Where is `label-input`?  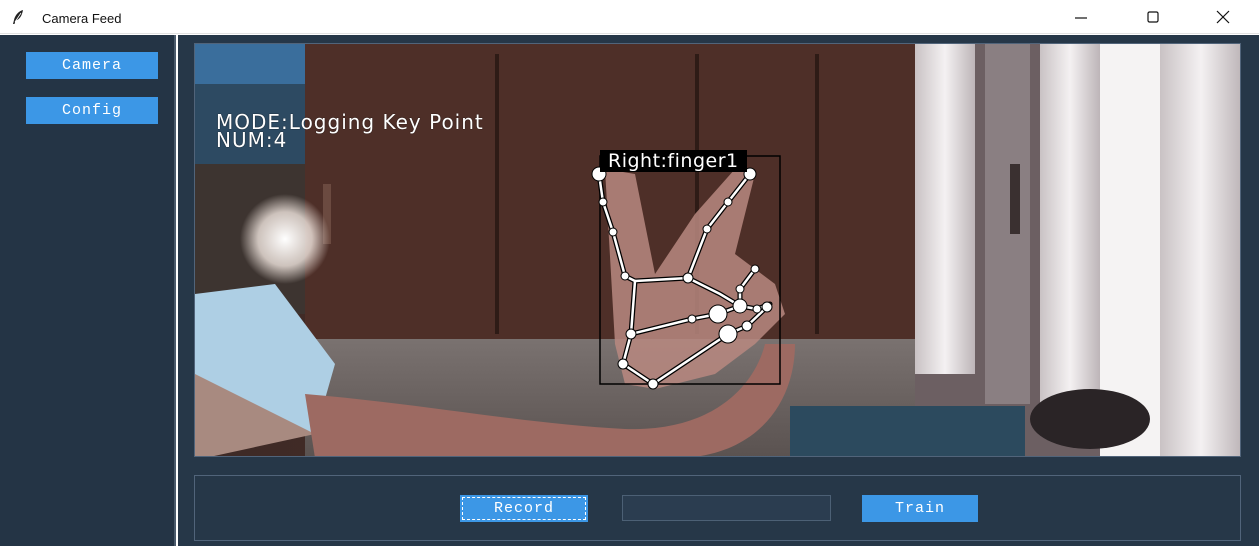 label-input is located at coordinates (726, 508).